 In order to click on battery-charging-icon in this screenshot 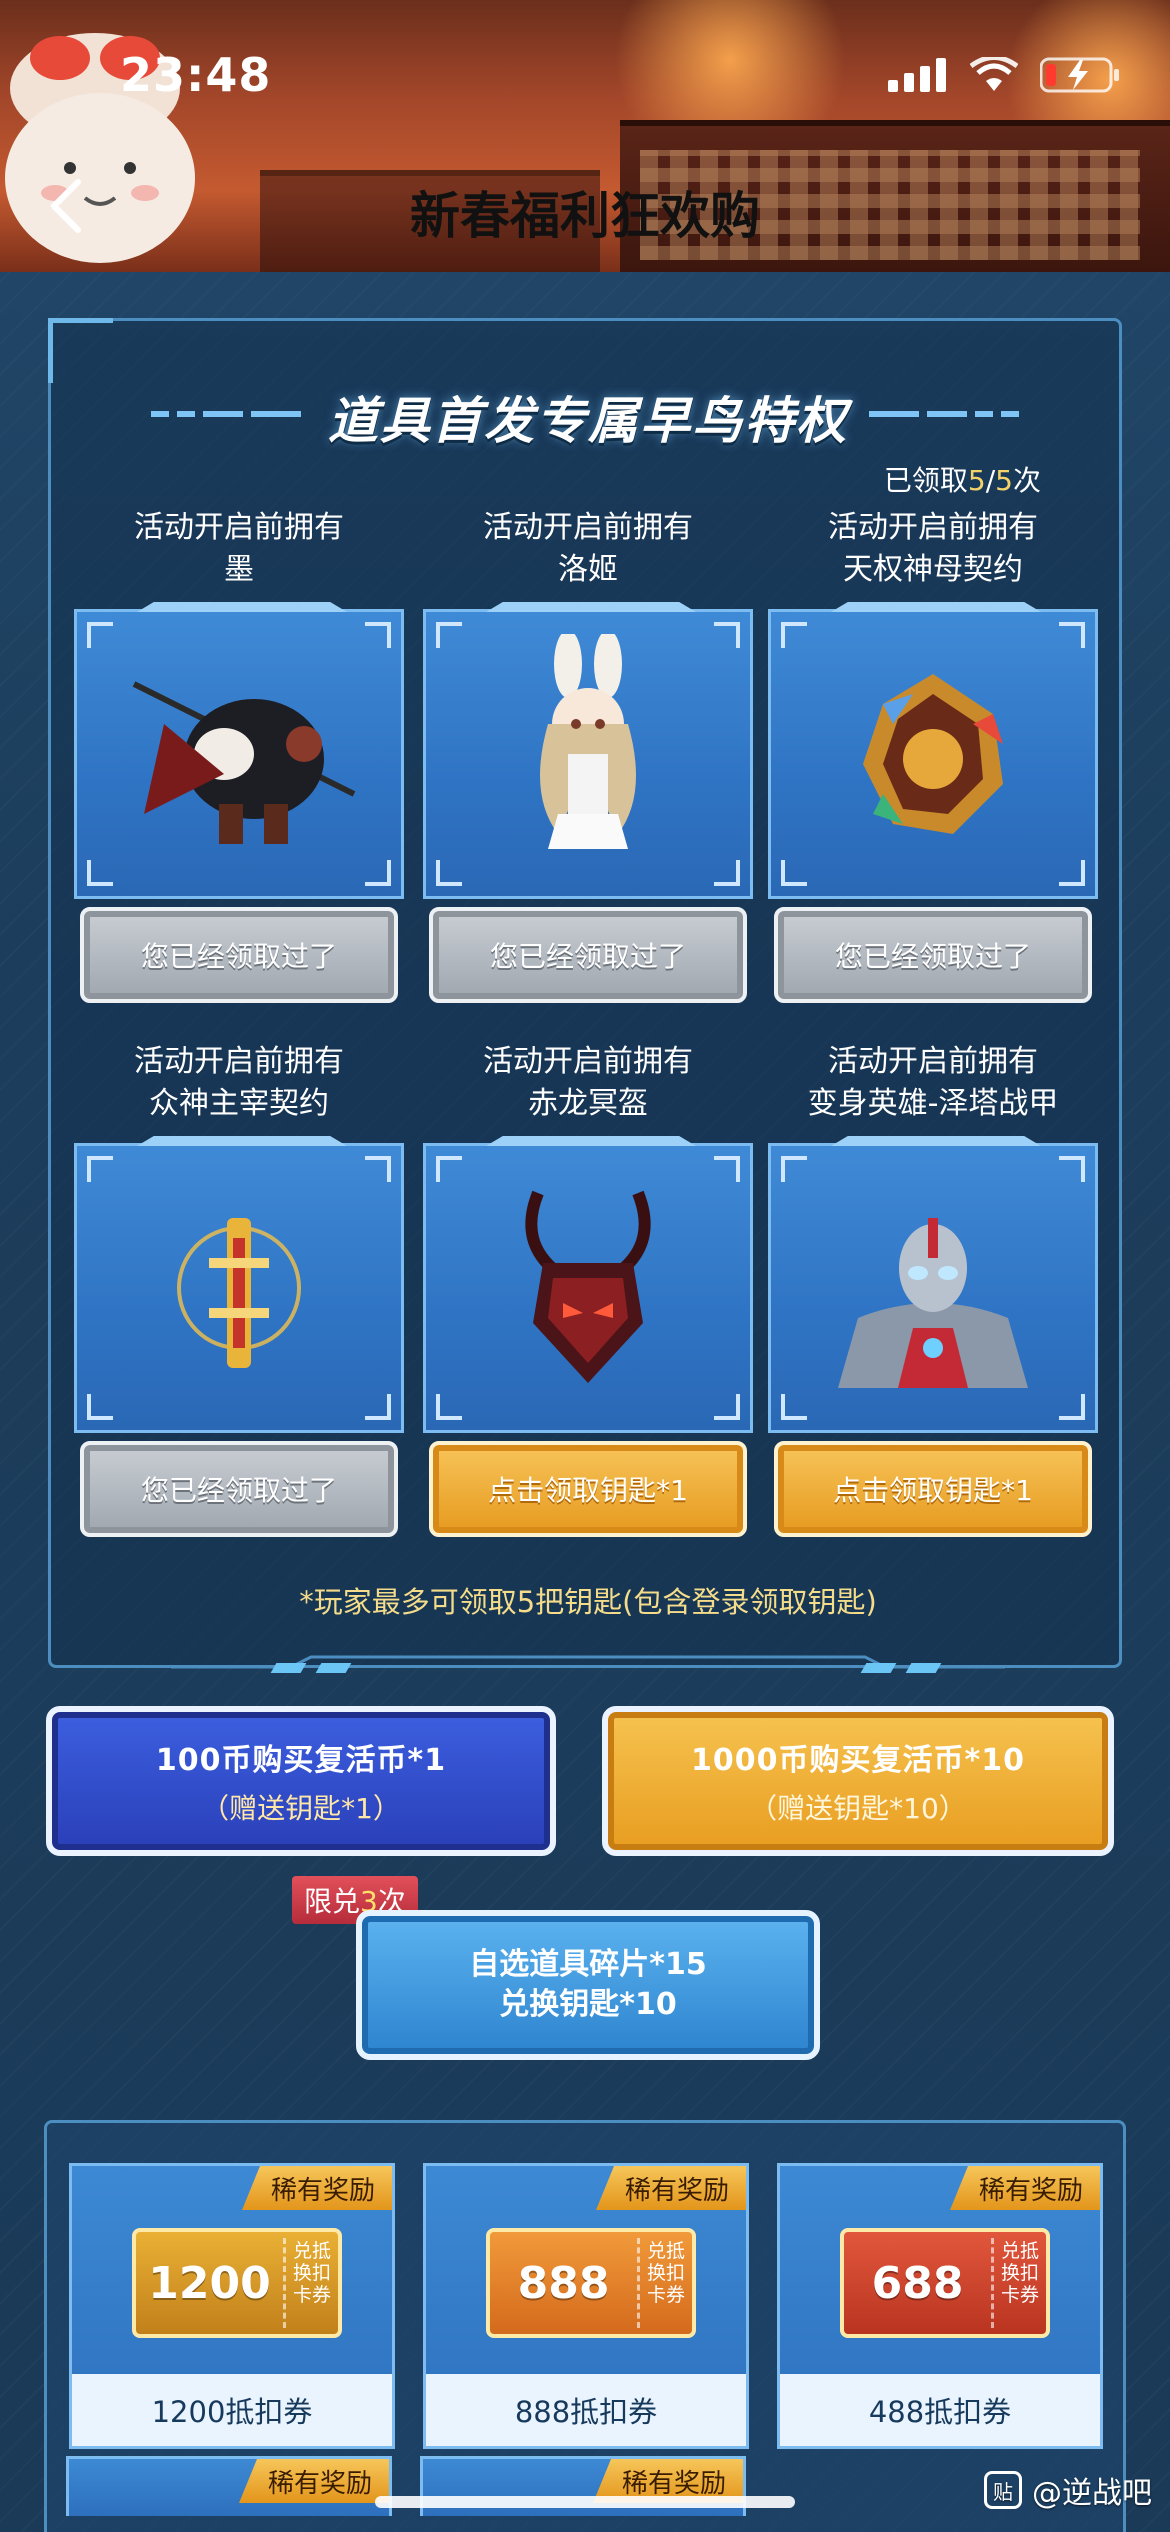, I will do `click(1079, 75)`.